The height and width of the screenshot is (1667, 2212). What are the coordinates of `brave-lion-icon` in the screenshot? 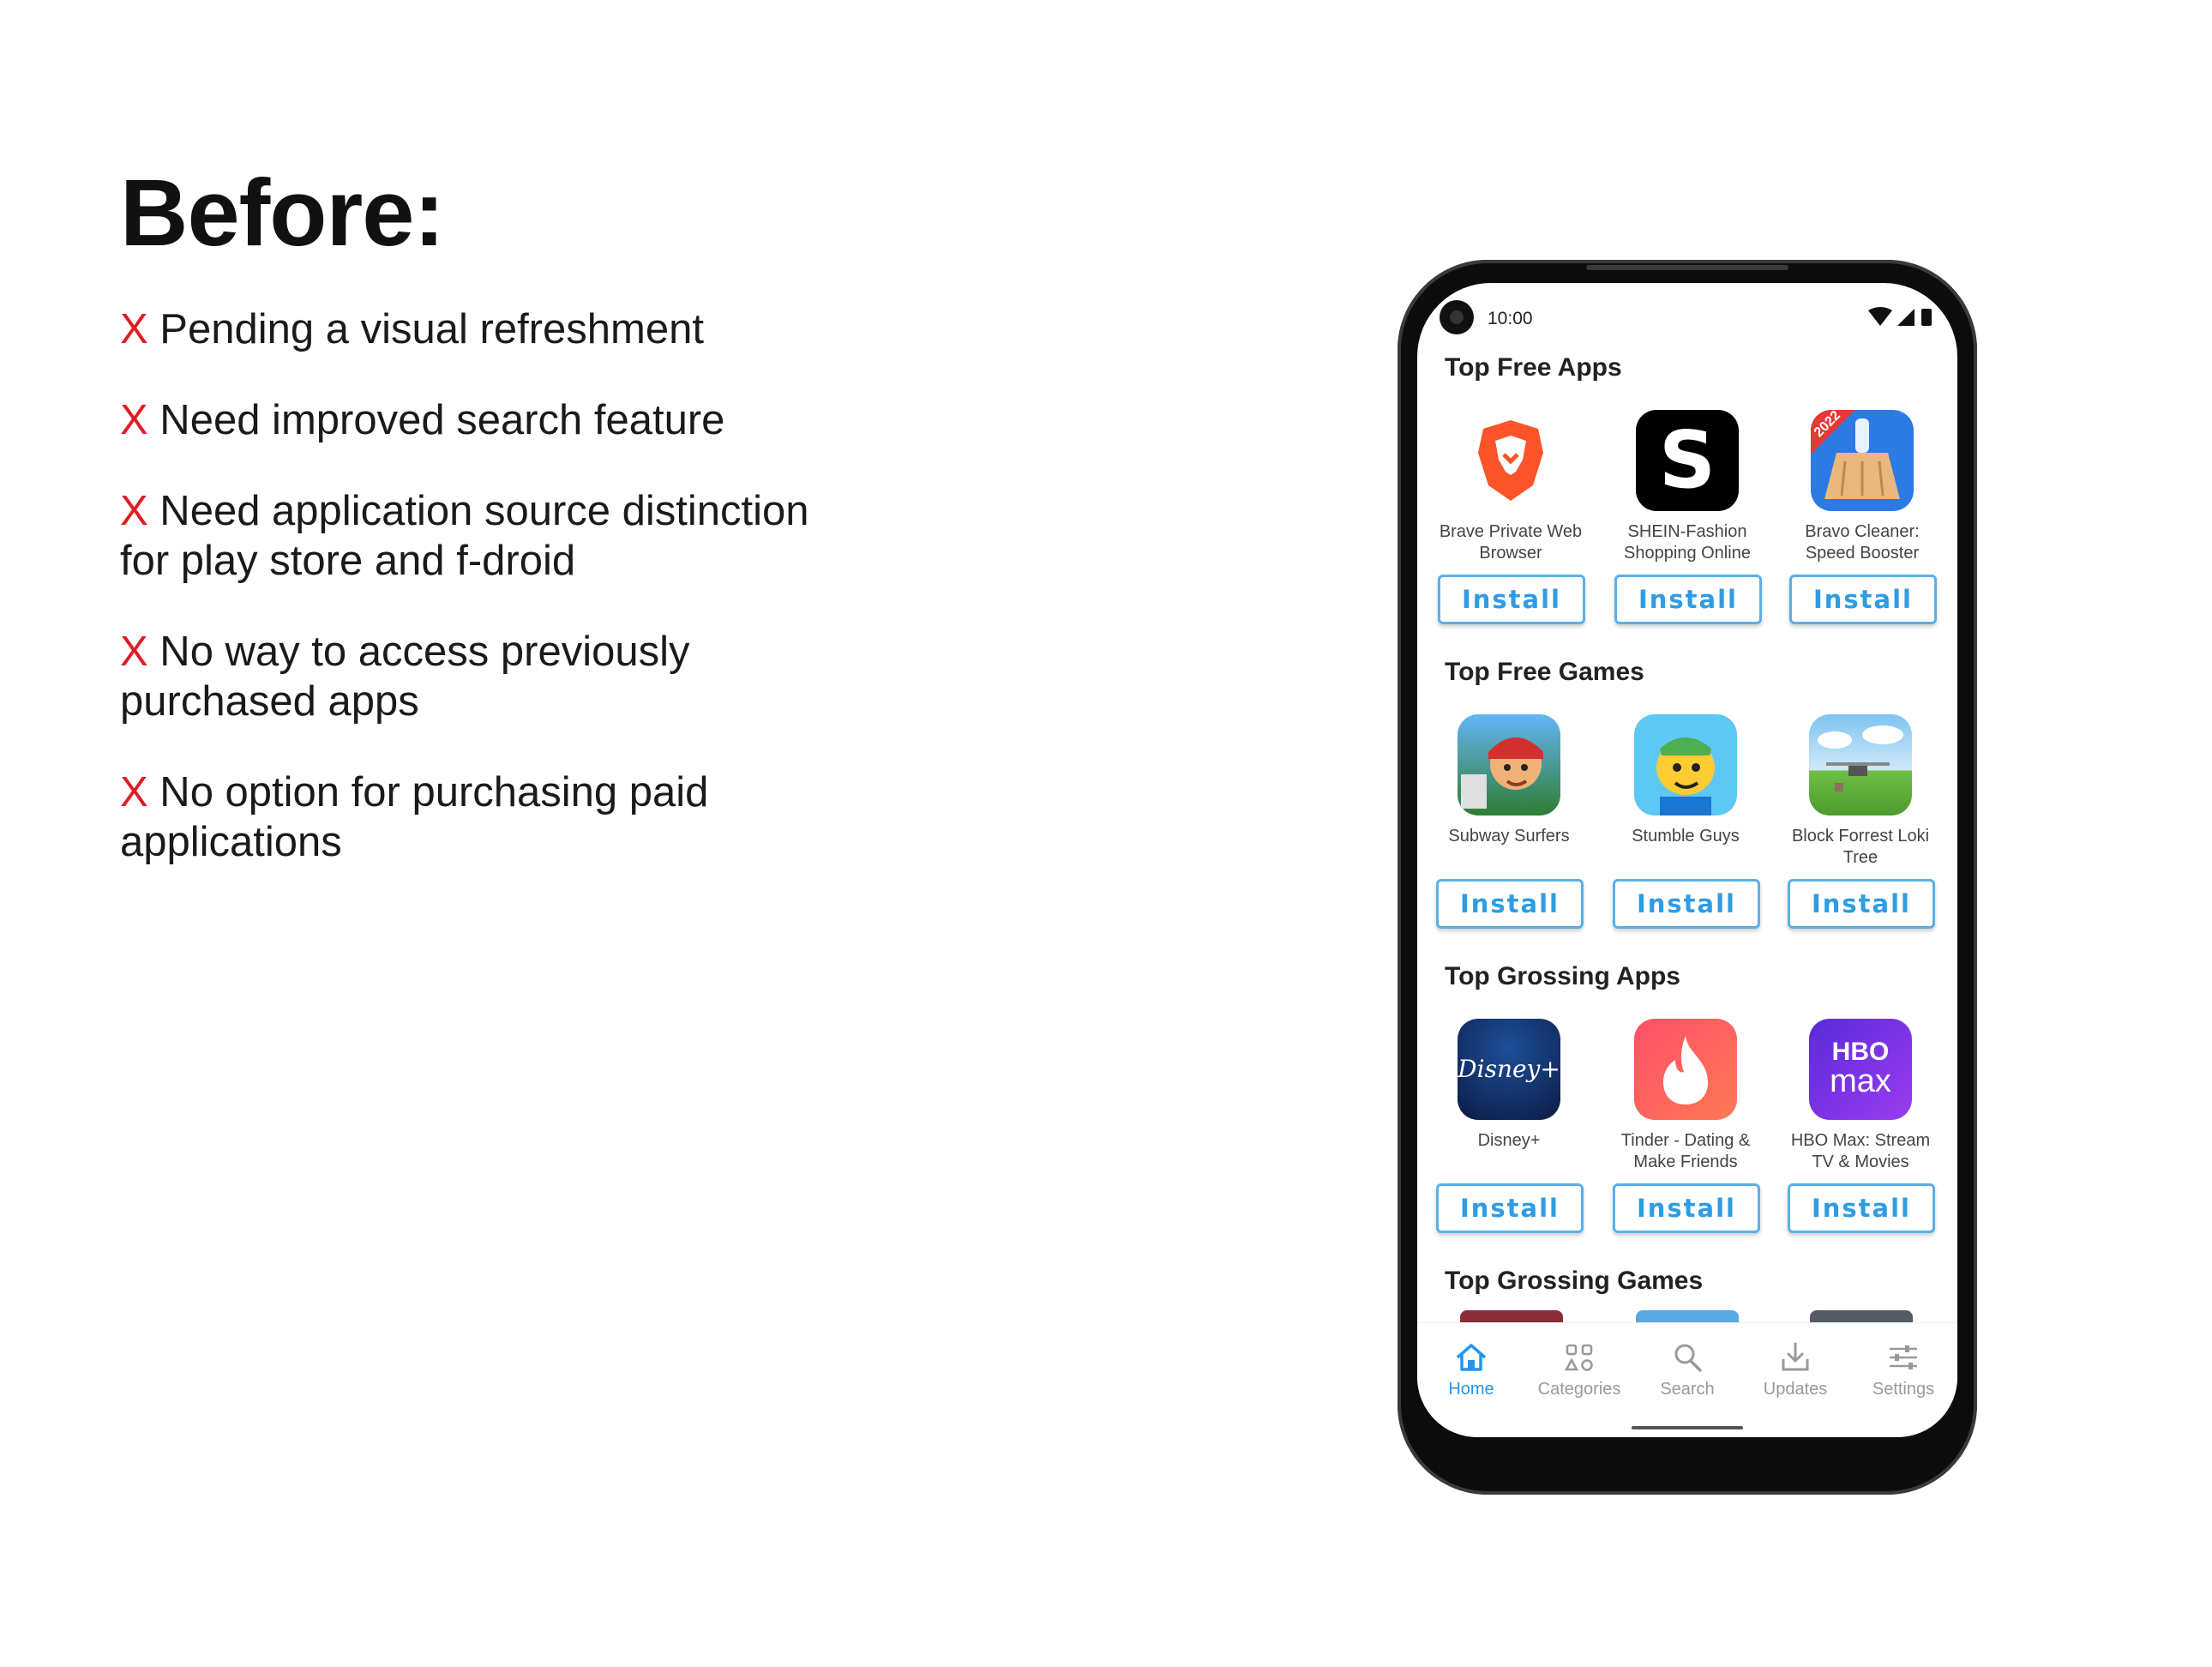 It's located at (1510, 460).